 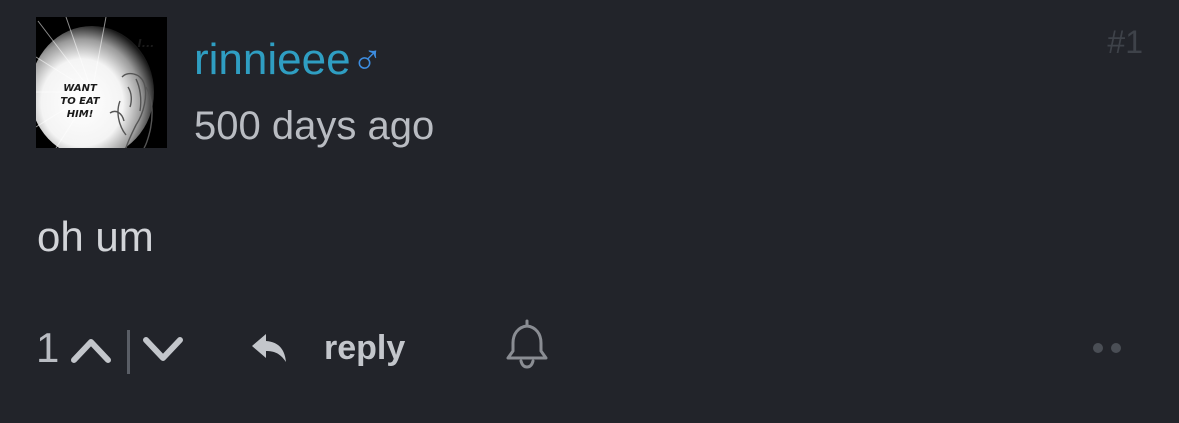 I want to click on manga-avatar-image: I... WANT TO EAT HIM!, so click(x=101, y=82).